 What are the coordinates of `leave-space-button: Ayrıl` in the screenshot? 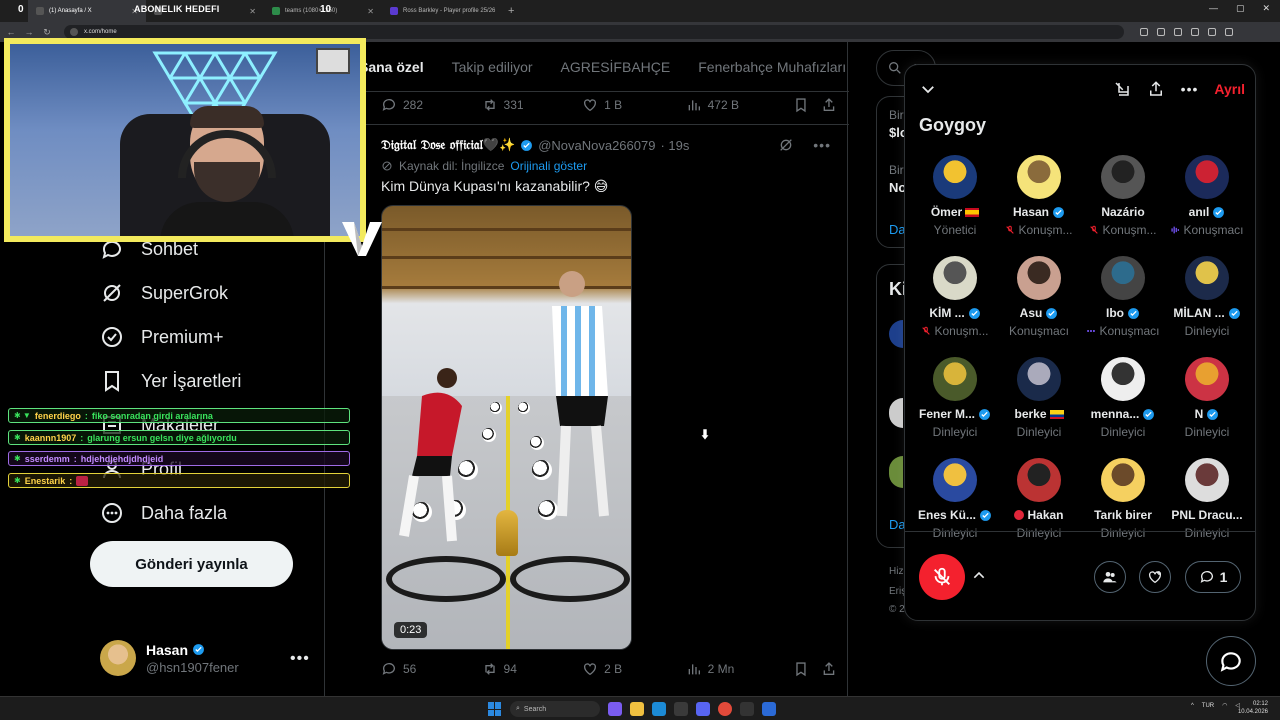 It's located at (1229, 89).